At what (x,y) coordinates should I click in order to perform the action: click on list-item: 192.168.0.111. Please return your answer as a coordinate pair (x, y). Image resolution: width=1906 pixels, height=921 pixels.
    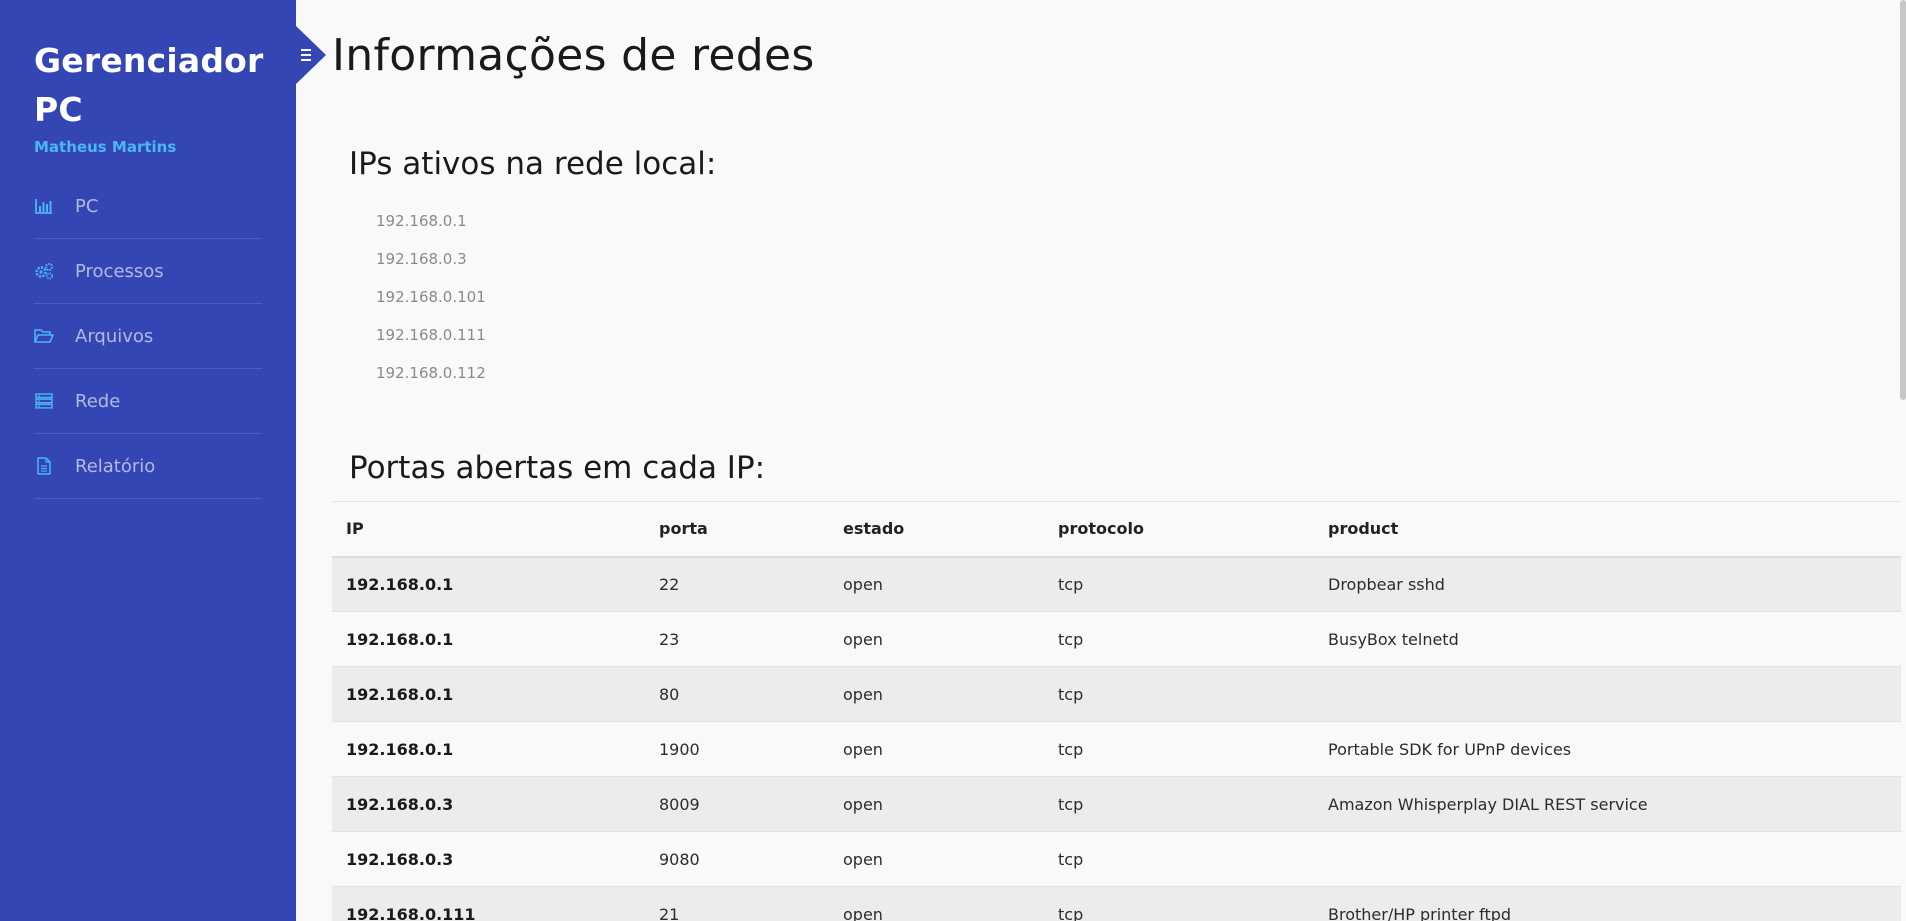
    Looking at the image, I should click on (431, 335).